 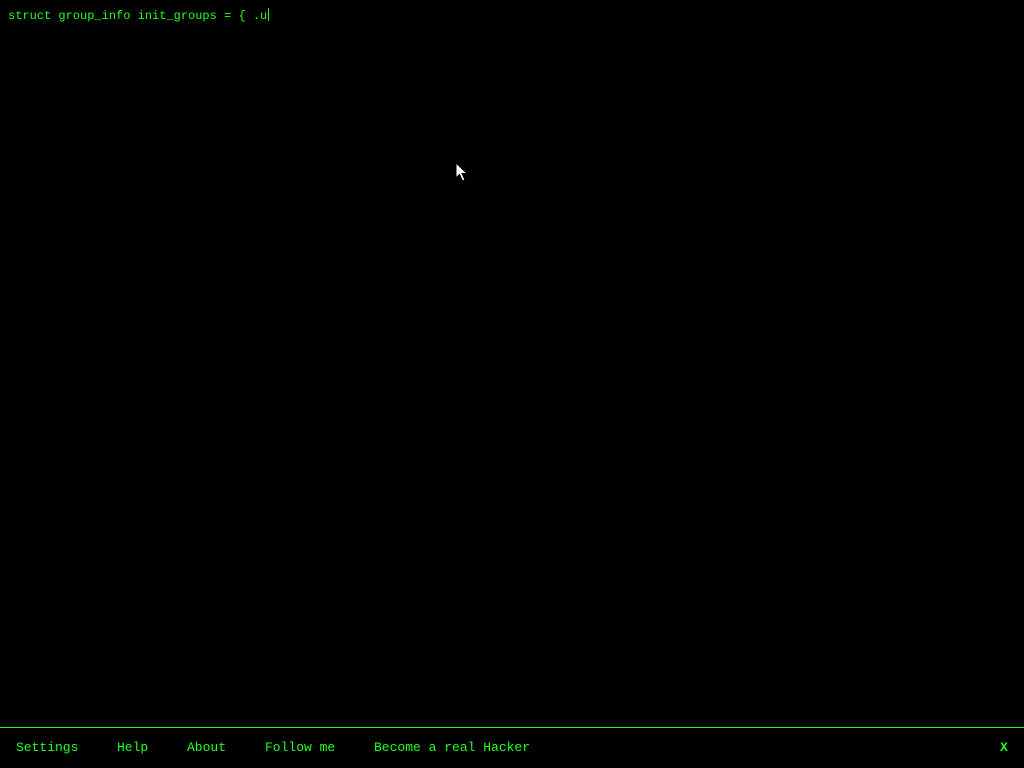 What do you see at coordinates (47, 748) in the screenshot?
I see `menu-item-settings: Settings` at bounding box center [47, 748].